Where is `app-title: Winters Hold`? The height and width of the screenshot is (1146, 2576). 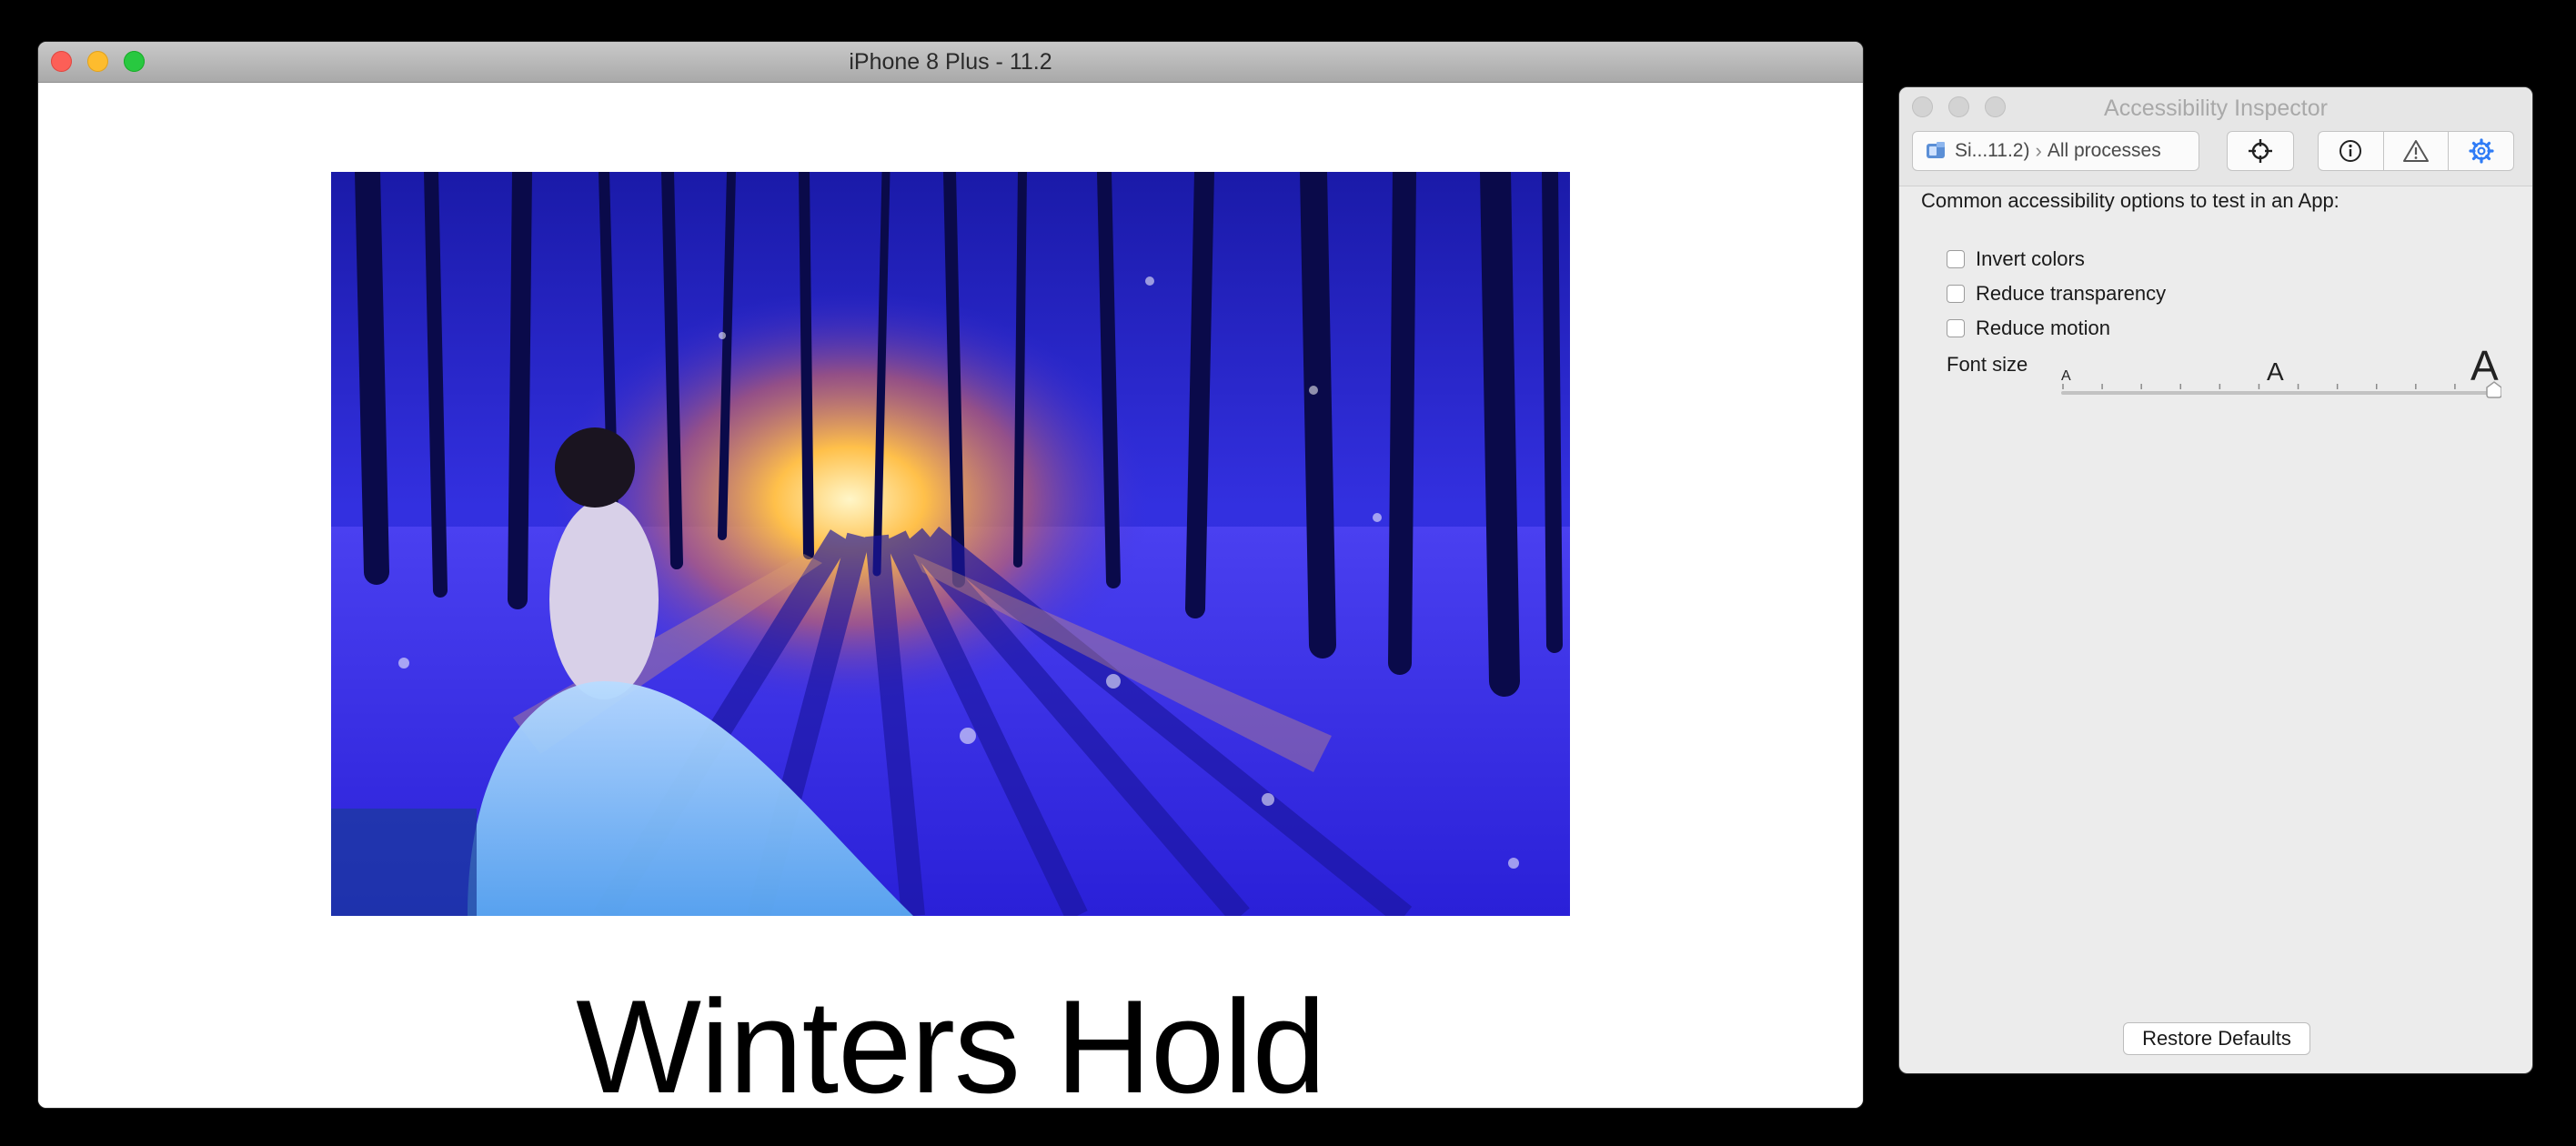 app-title: Winters Hold is located at coordinates (951, 1040).